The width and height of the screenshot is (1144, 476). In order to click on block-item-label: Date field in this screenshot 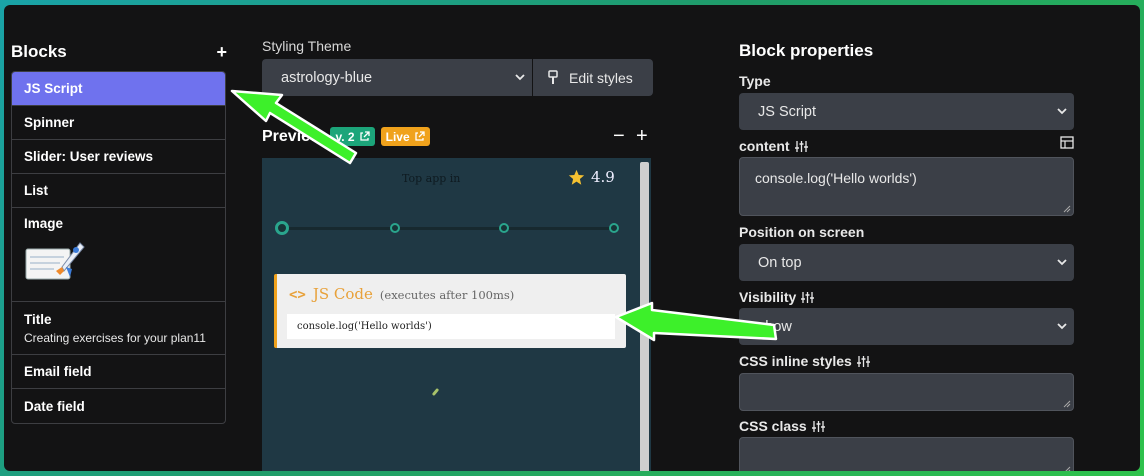, I will do `click(54, 406)`.